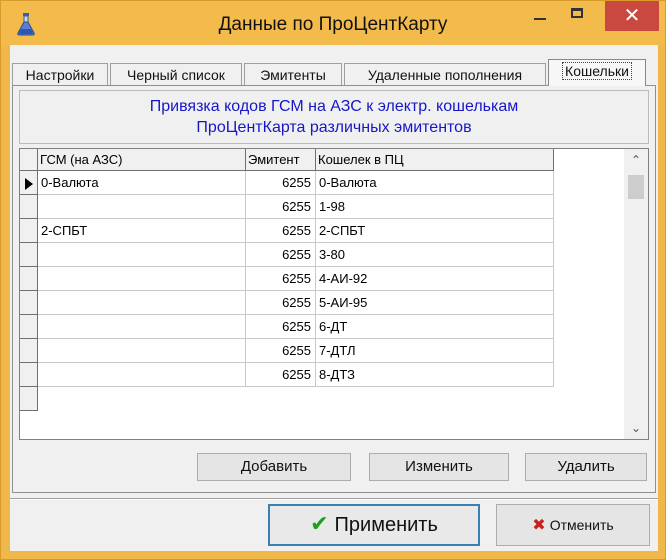 This screenshot has width=666, height=560. What do you see at coordinates (142, 183) in the screenshot?
I see `cell-gsm: 0-Валюта` at bounding box center [142, 183].